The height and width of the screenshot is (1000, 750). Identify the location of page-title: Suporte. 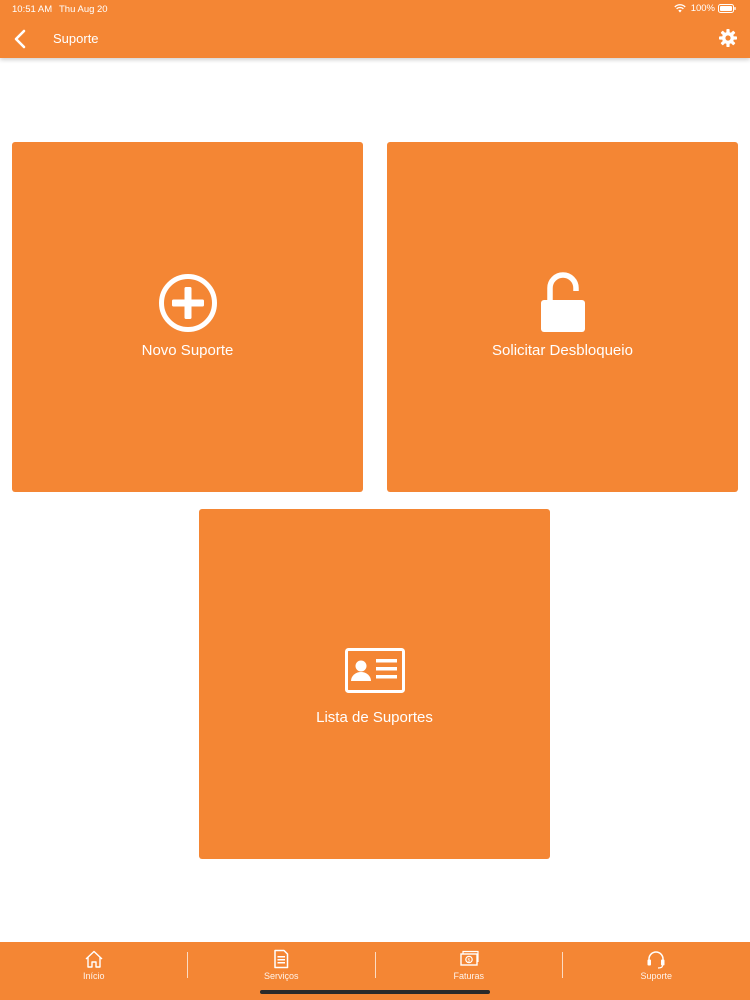
(76, 38).